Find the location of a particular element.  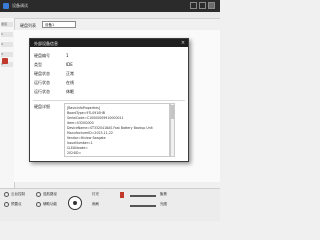

cruise-icon is located at coordinates (38, 194).